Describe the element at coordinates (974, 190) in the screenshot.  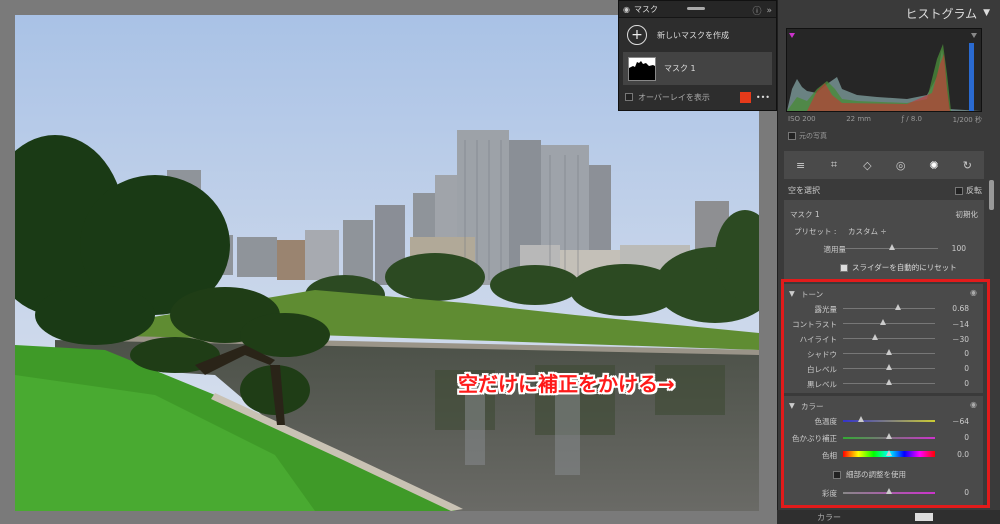
I see `invert-label: 反転` at that location.